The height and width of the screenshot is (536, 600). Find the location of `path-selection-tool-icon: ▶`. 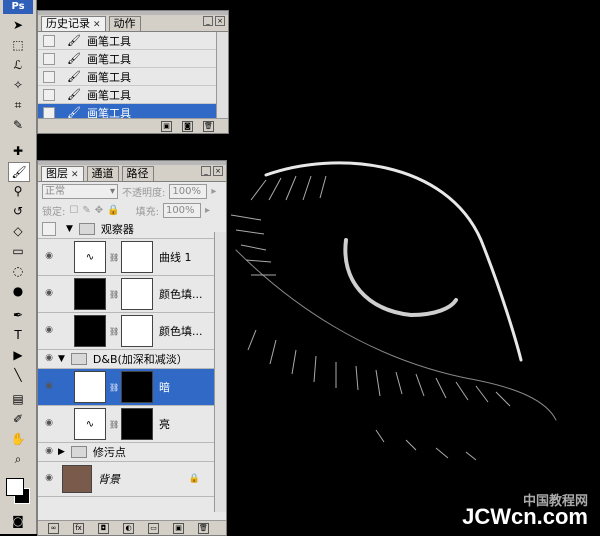

path-selection-tool-icon: ▶ is located at coordinates (18, 355).